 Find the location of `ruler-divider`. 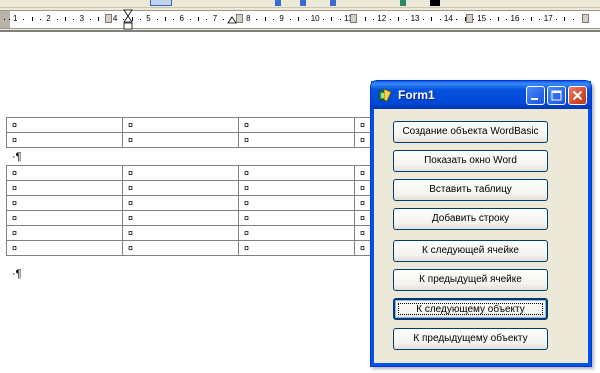

ruler-divider is located at coordinates (300, 31).